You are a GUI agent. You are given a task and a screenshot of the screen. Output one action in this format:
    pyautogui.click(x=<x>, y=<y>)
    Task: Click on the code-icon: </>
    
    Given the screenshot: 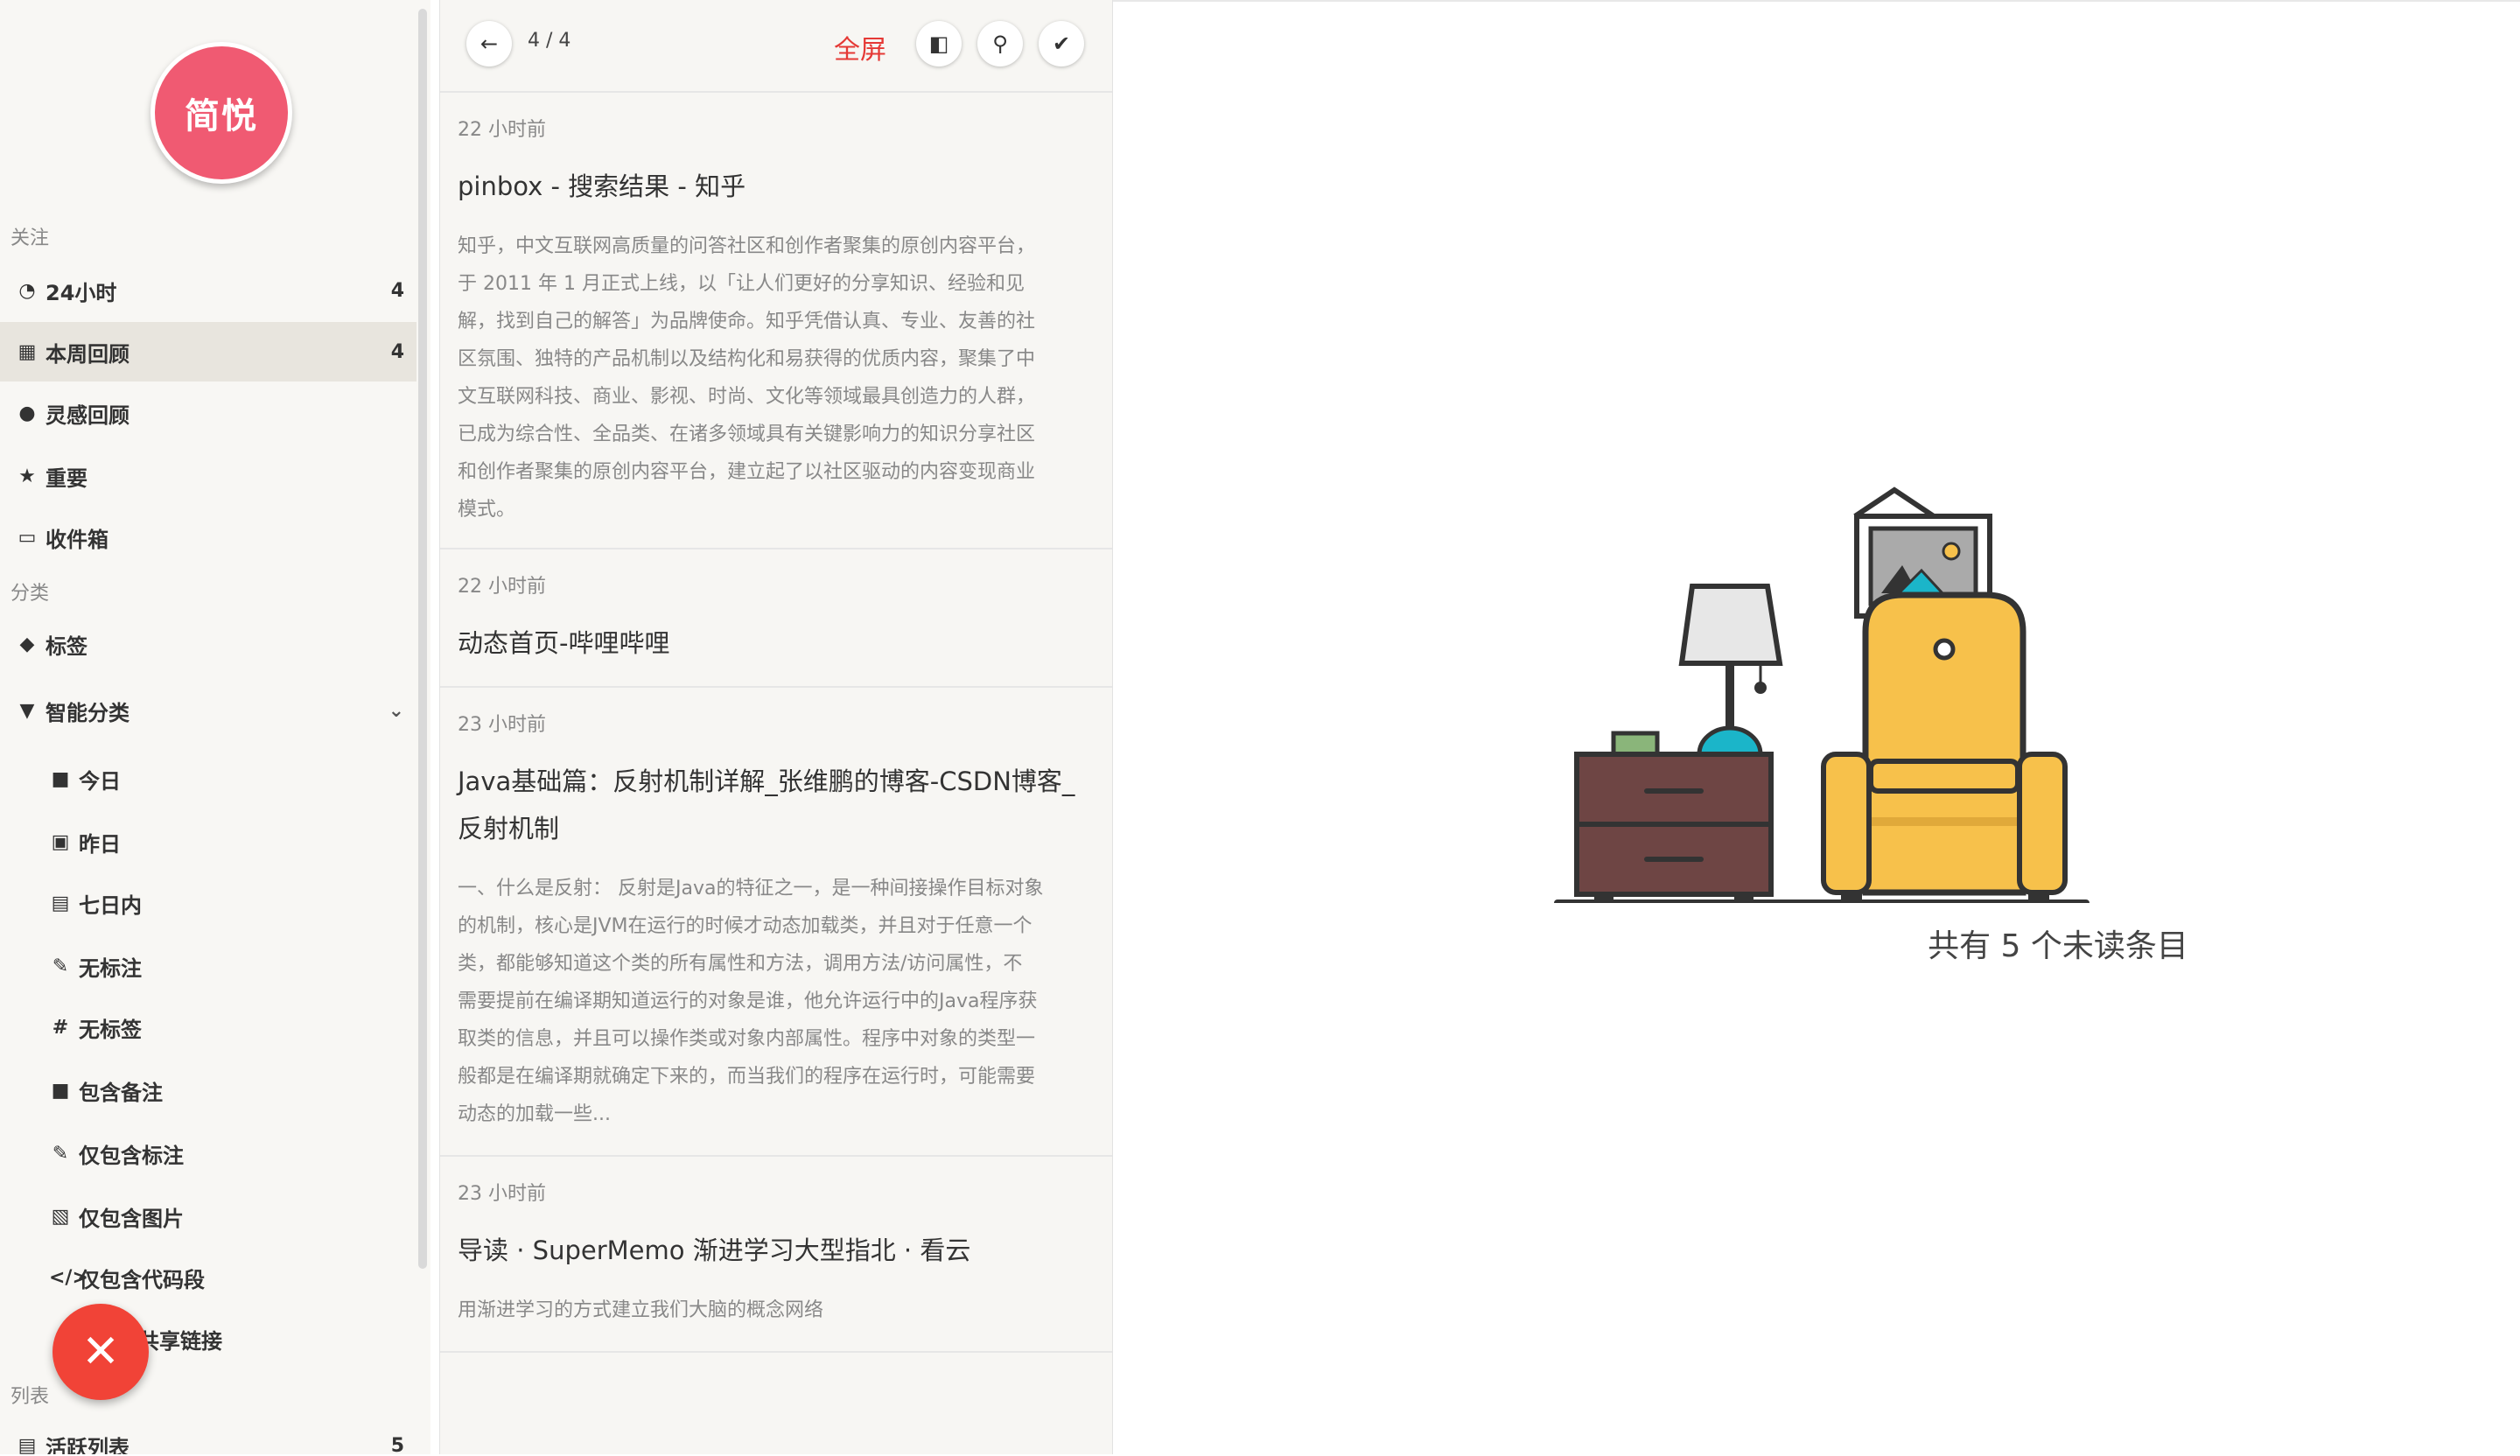 What is the action you would take?
    pyautogui.click(x=68, y=1277)
    